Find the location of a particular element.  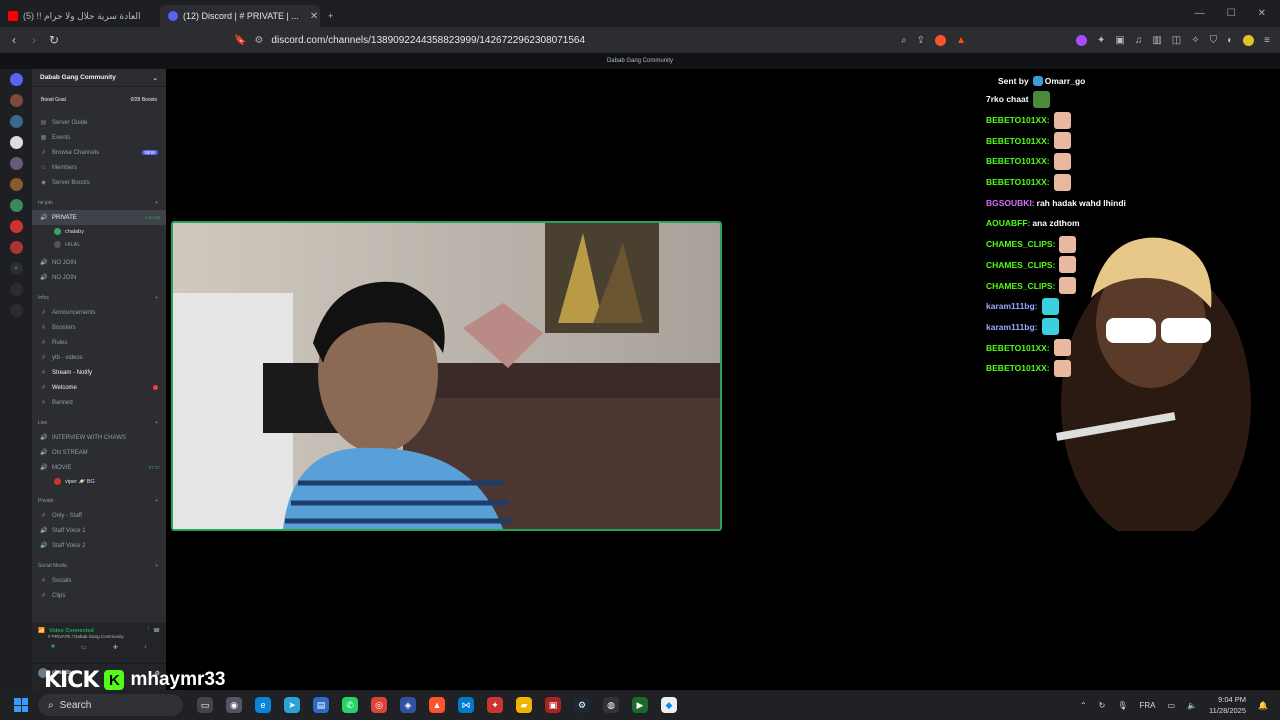

channel-stream-notify: # Stream - Notify is located at coordinates (99, 372).